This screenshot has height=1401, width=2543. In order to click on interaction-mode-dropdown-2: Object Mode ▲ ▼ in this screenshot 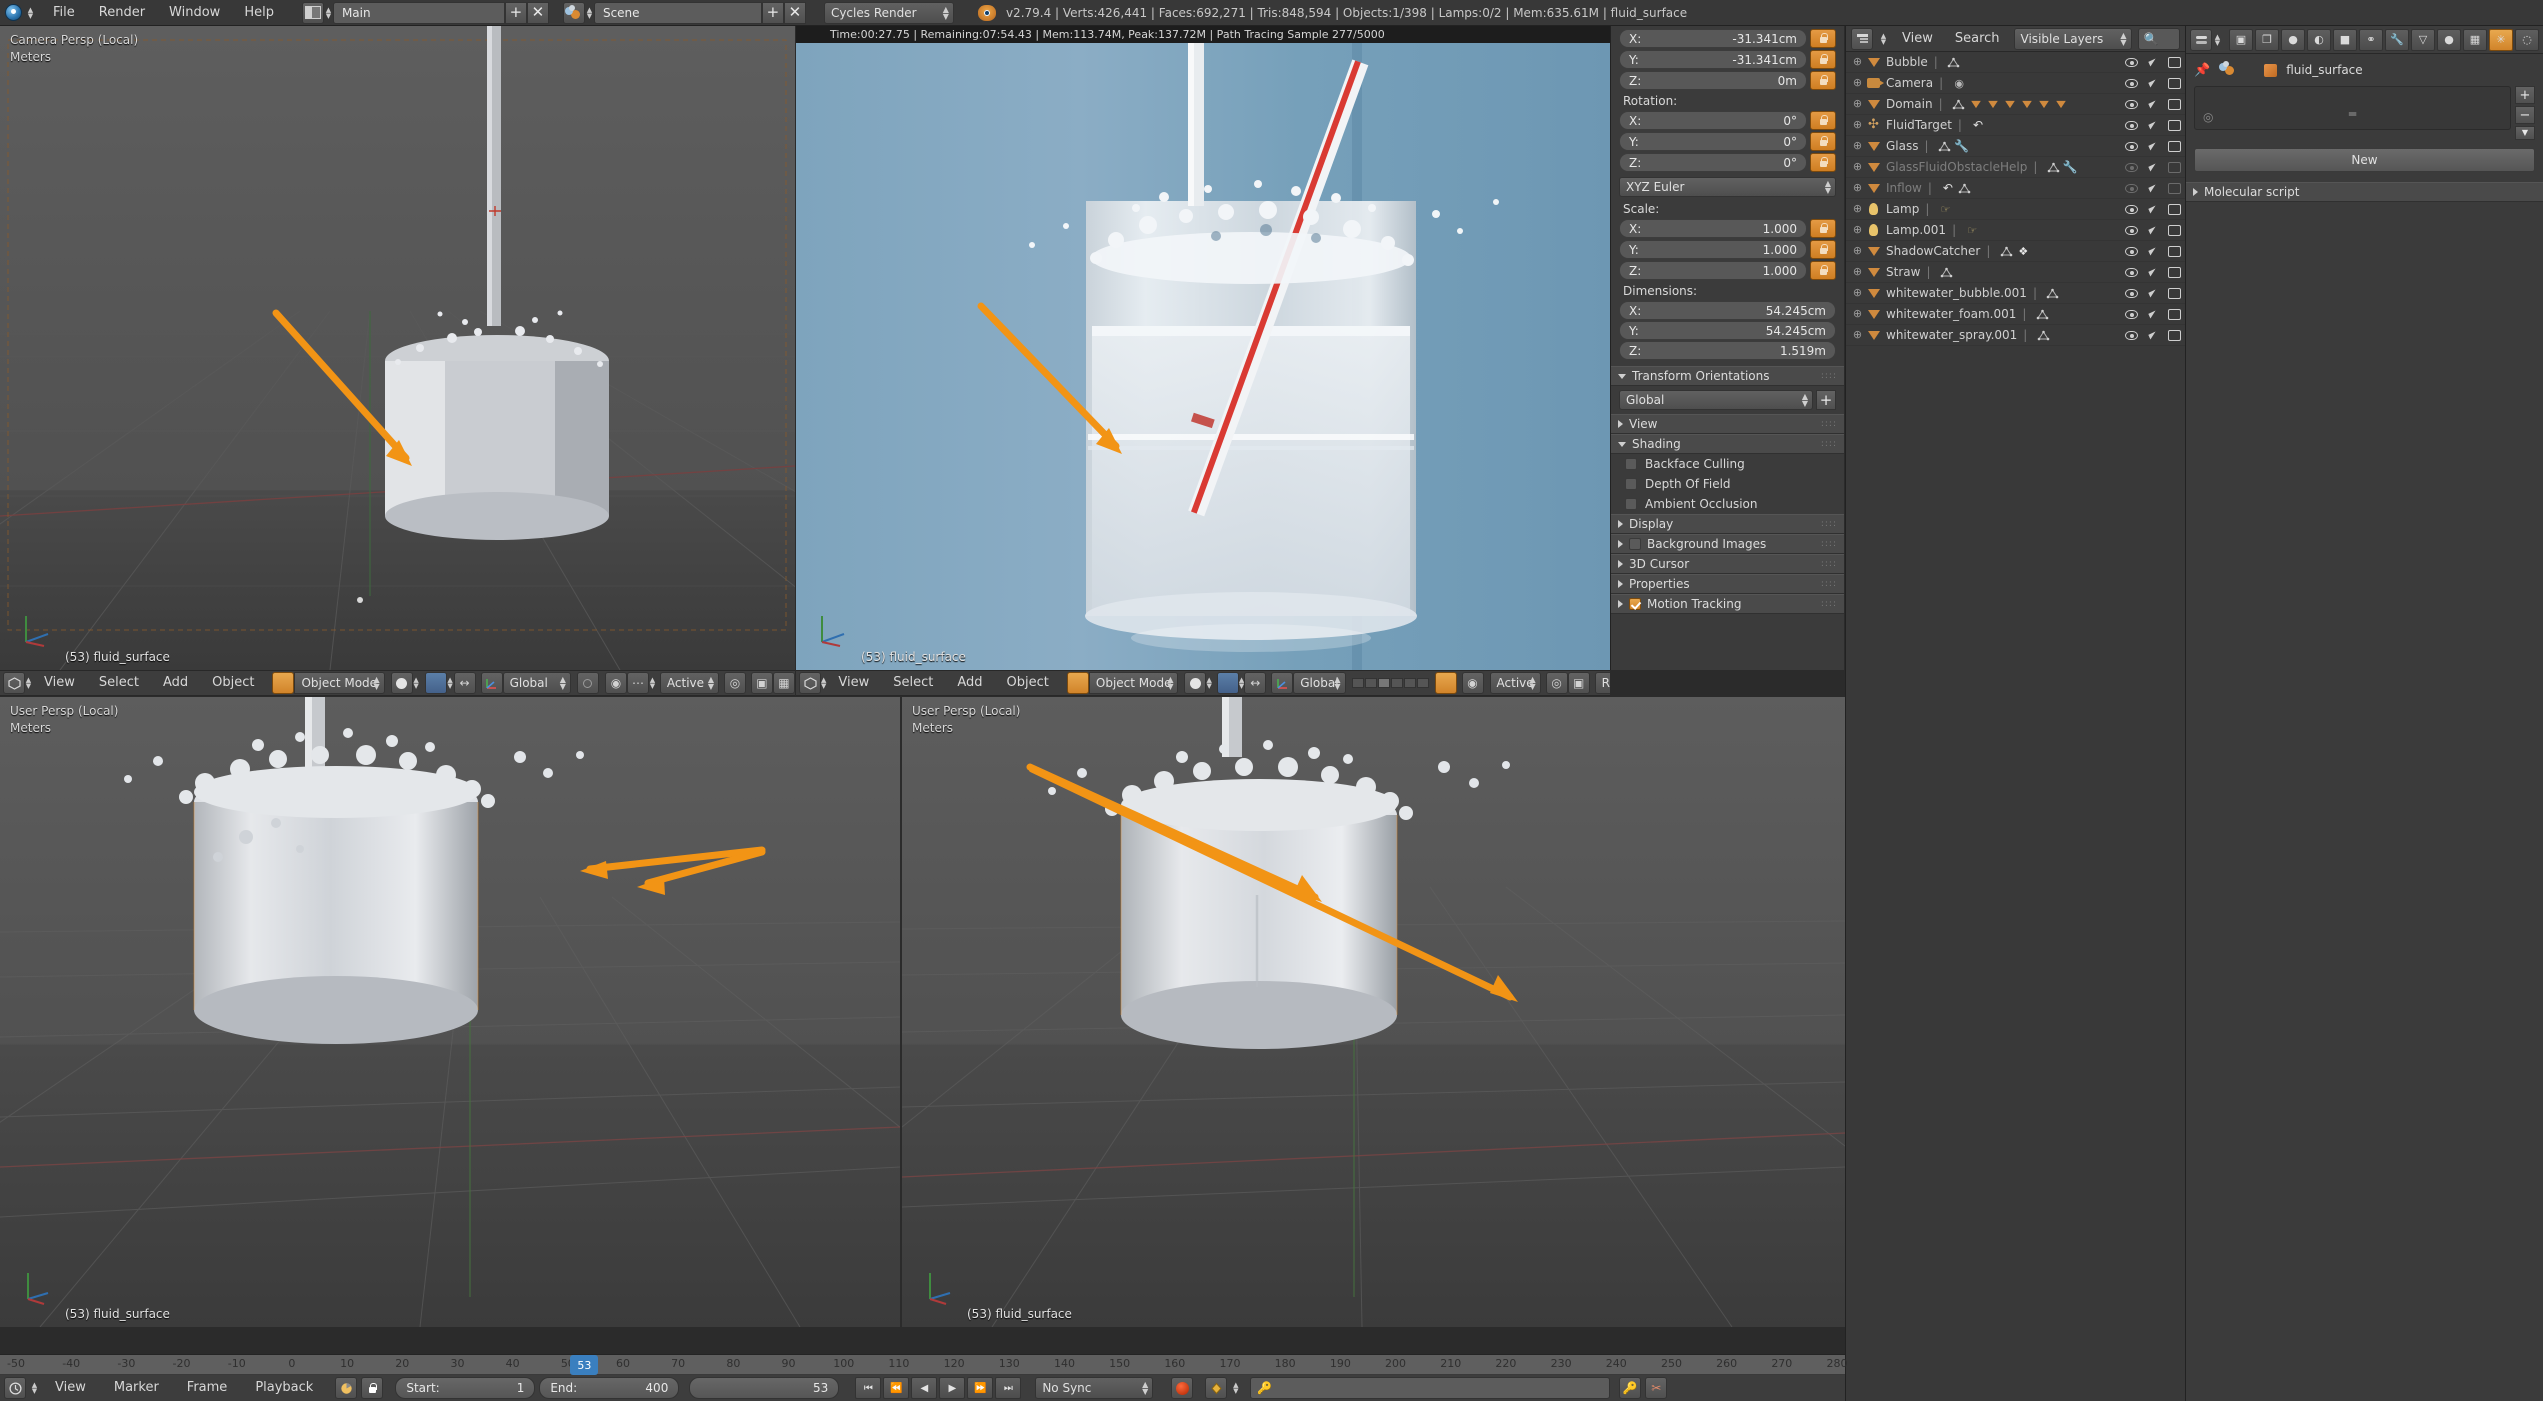, I will do `click(1133, 683)`.